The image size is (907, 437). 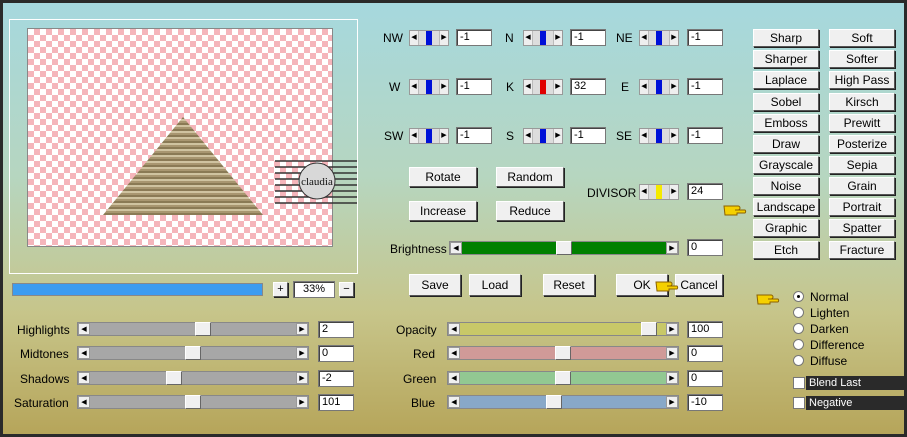 I want to click on load-button: Load, so click(x=495, y=285).